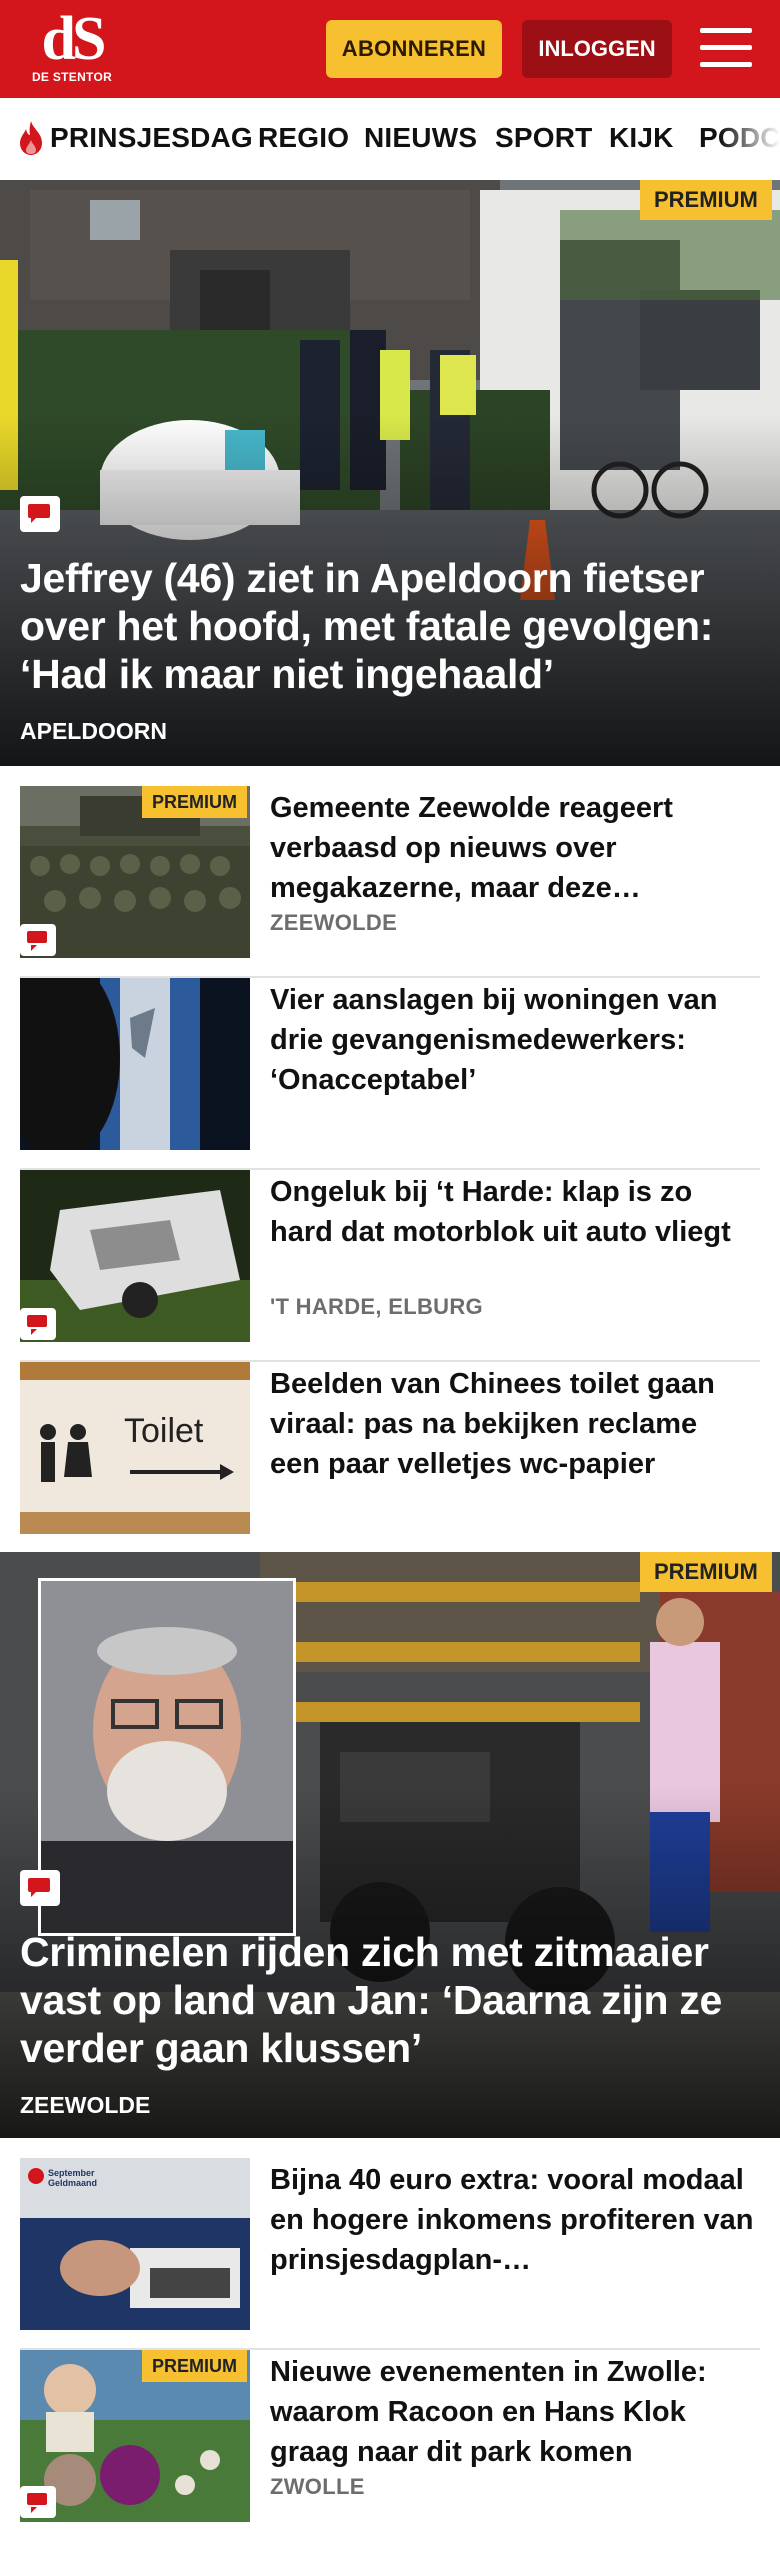 The image size is (780, 2560). I want to click on hero-2-location: ZEEWOLDE, so click(85, 2105).